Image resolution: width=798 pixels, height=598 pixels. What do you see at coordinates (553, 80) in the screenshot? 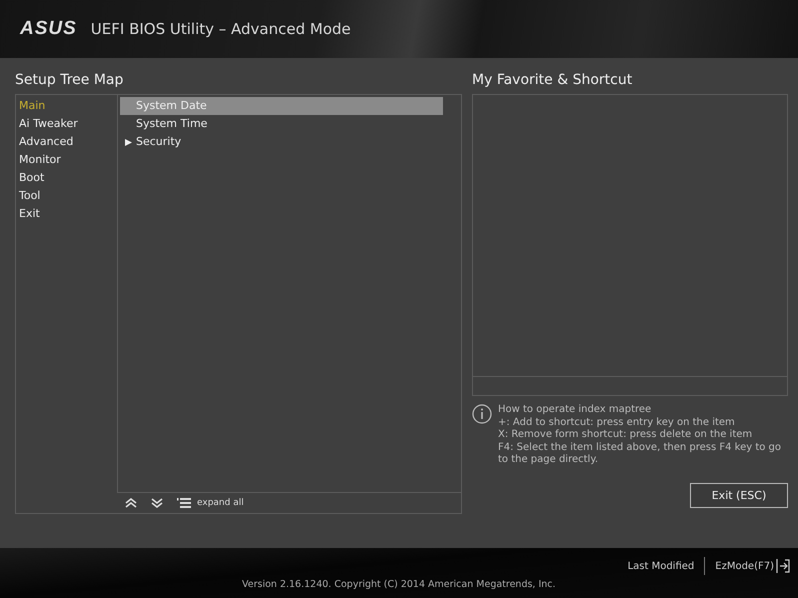
I see `section-title: My Favorite & Shortcut` at bounding box center [553, 80].